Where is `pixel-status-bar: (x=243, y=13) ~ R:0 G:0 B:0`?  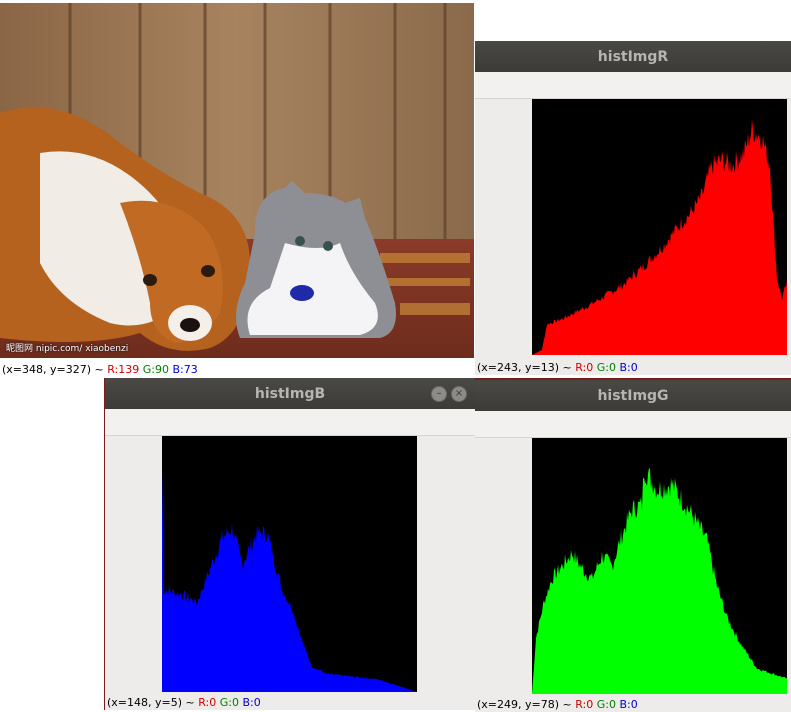
pixel-status-bar: (x=243, y=13) ~ R:0 G:0 B:0 is located at coordinates (557, 368).